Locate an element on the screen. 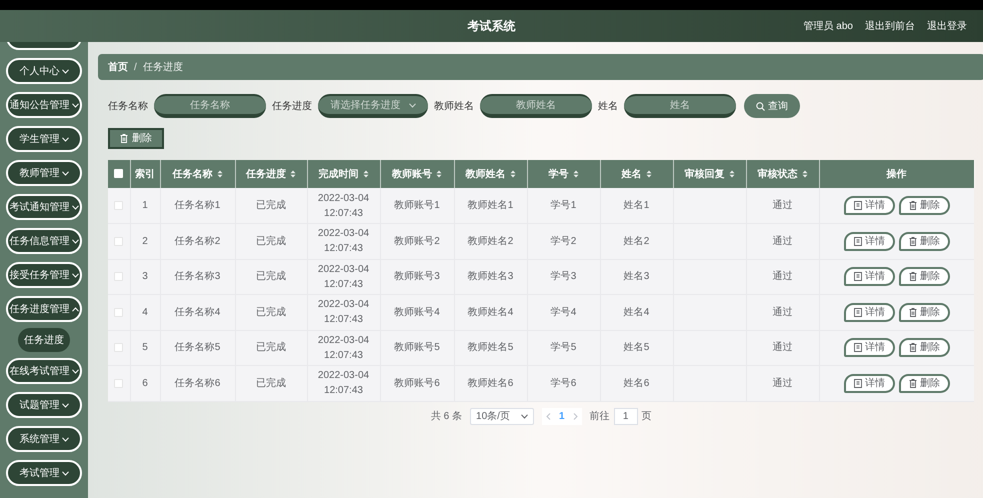 Image resolution: width=983 pixels, height=498 pixels. table-cell: 教师账号4 is located at coordinates (417, 312).